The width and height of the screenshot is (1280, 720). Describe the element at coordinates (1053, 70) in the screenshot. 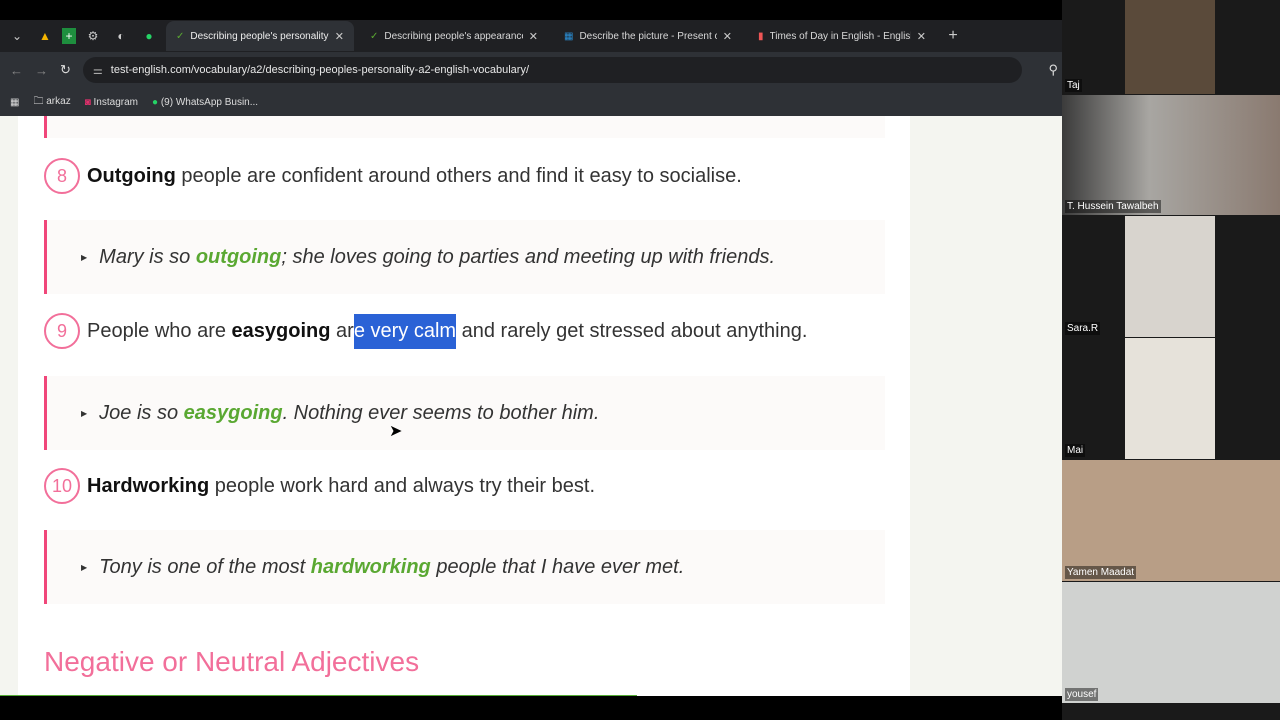

I see `zoom-icon: ⚲` at that location.